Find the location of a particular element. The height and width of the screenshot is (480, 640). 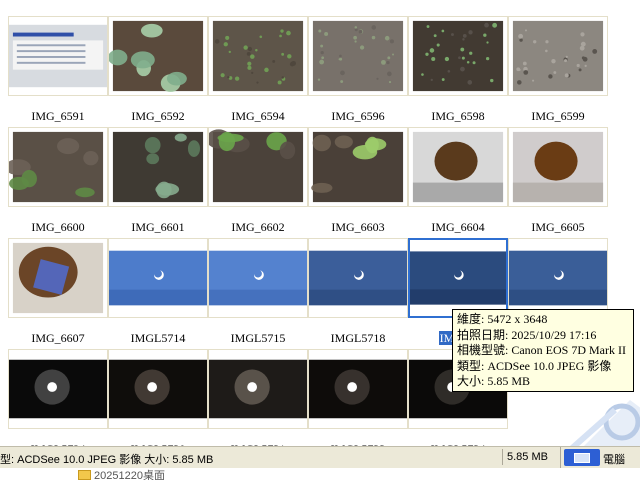

file-name-label: IMG_6599 is located at coordinates (558, 116).